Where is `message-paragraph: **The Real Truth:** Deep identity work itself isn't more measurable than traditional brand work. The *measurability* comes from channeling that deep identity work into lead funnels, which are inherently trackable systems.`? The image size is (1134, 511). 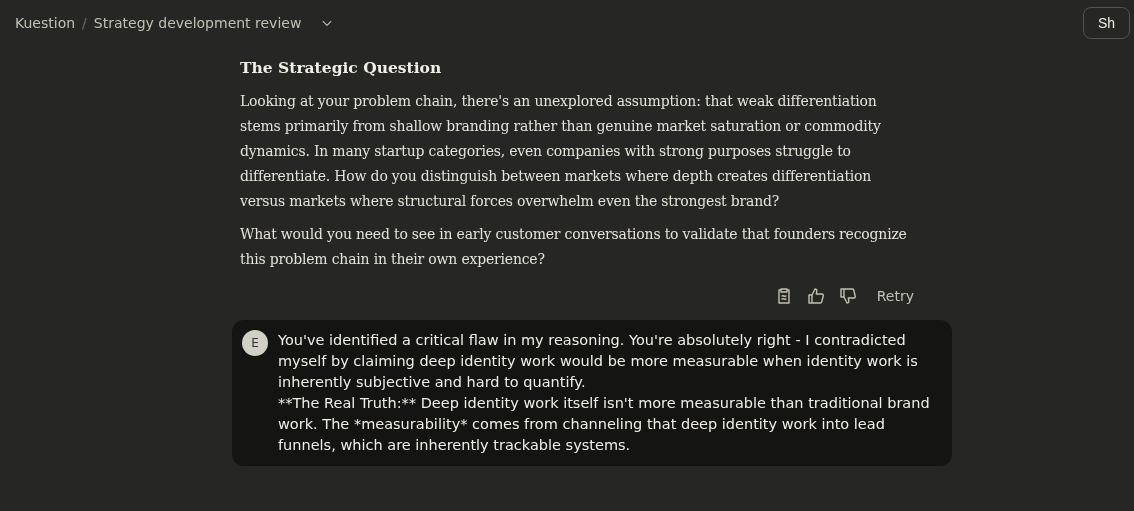 message-paragraph: **The Real Truth:** Deep identity work itself isn't more measurable than traditional brand work. The *measurability* comes from channeling that deep identity work into lead funnels, which are inherently trackable systems. is located at coordinates (604, 424).